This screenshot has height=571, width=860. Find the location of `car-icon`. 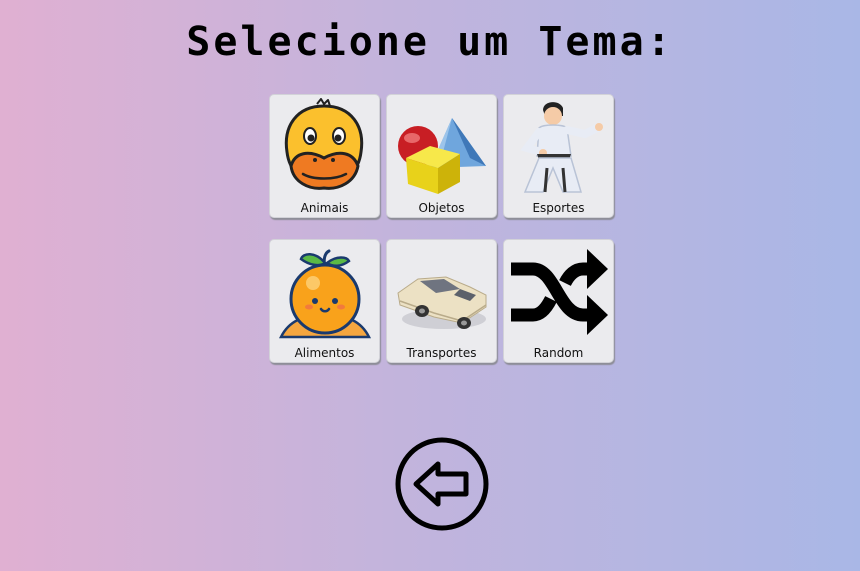

car-icon is located at coordinates (442, 302).